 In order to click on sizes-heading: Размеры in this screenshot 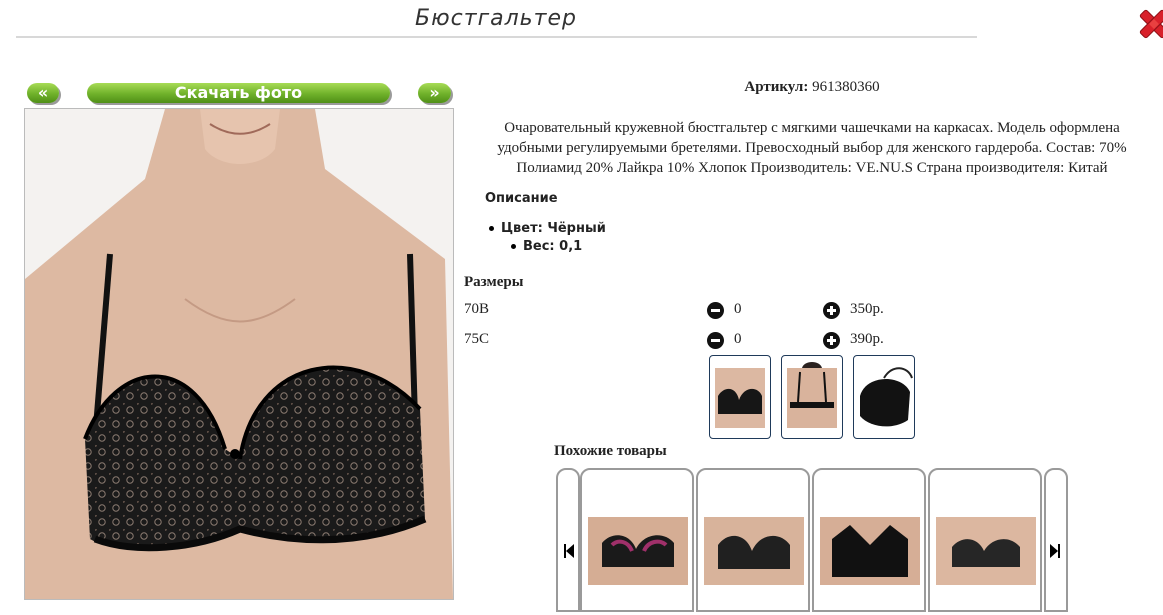, I will do `click(494, 282)`.